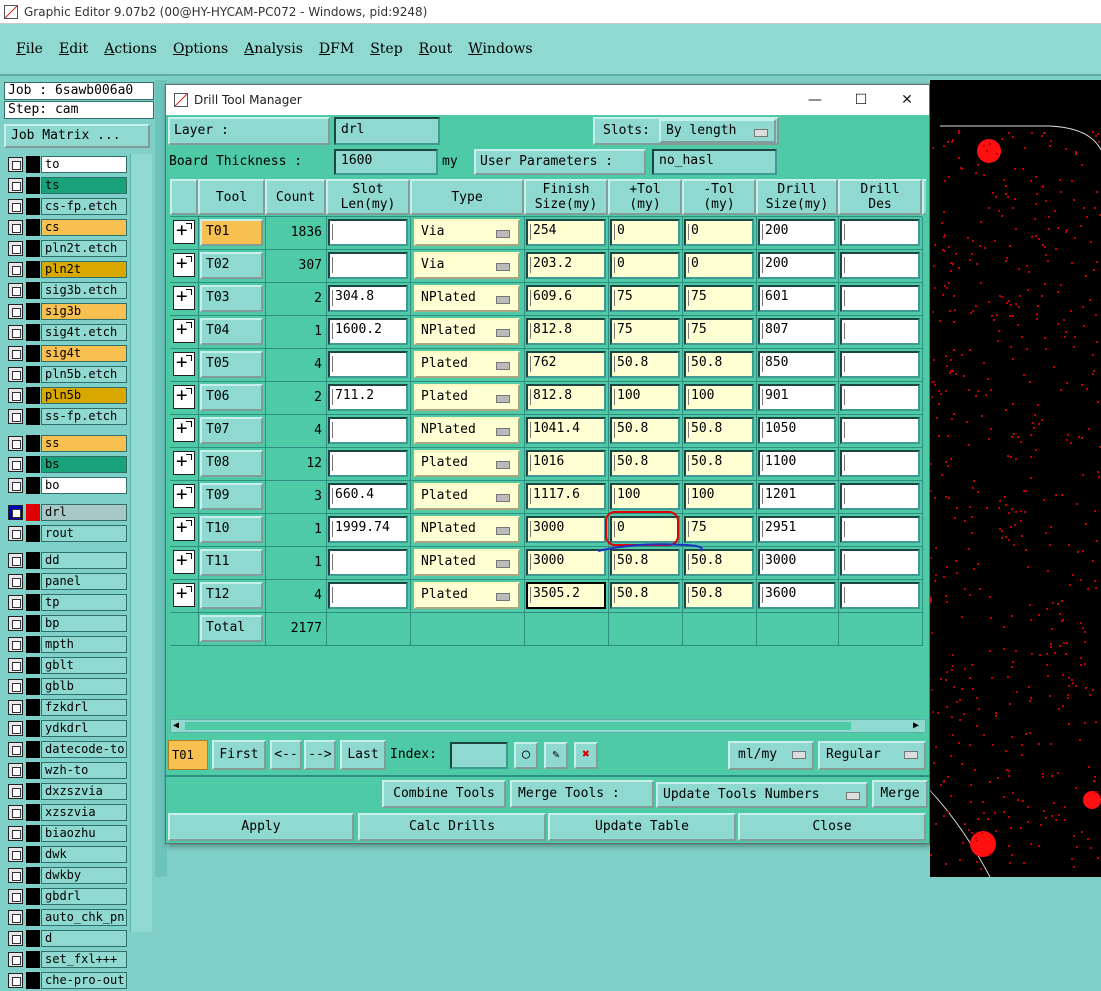 The height and width of the screenshot is (991, 1101). I want to click on layer-row: dd, so click(66, 560).